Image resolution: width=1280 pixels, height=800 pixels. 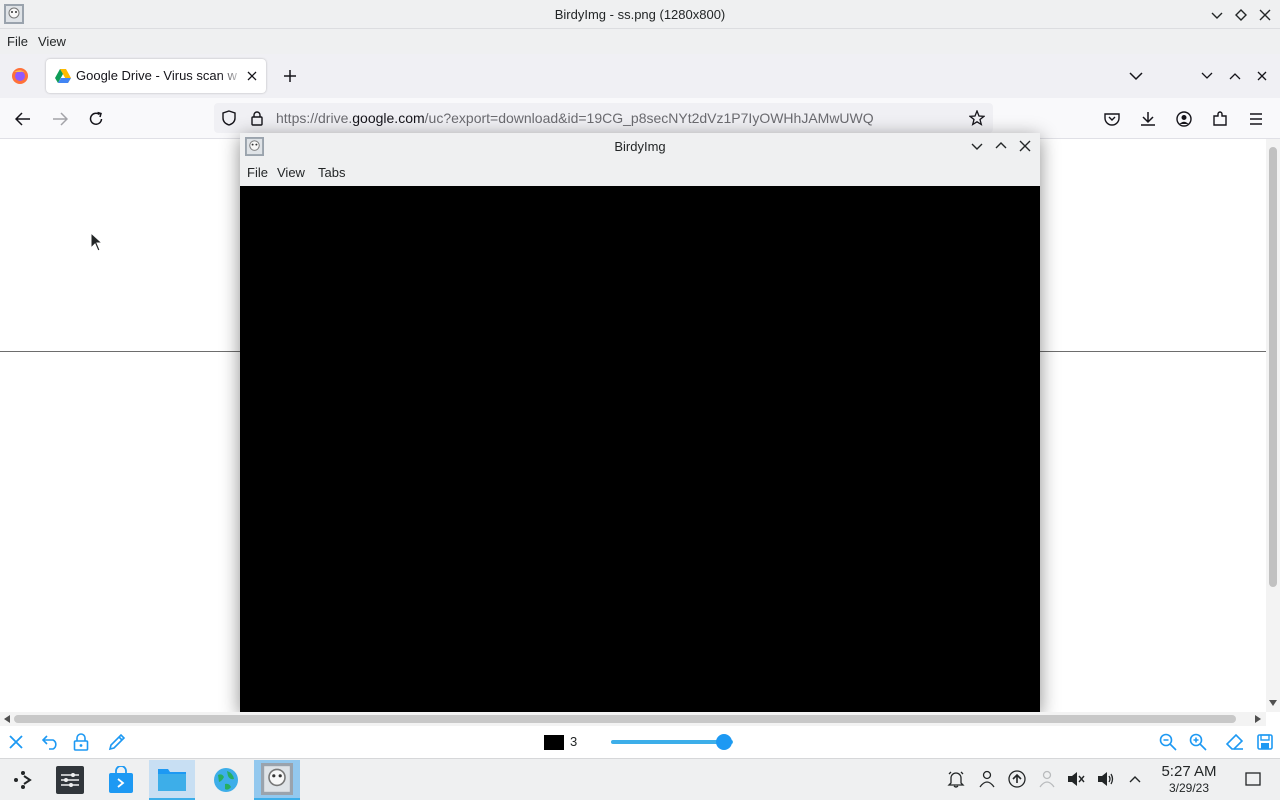 I want to click on clock-time: 5:27 AM, so click(x=1189, y=771).